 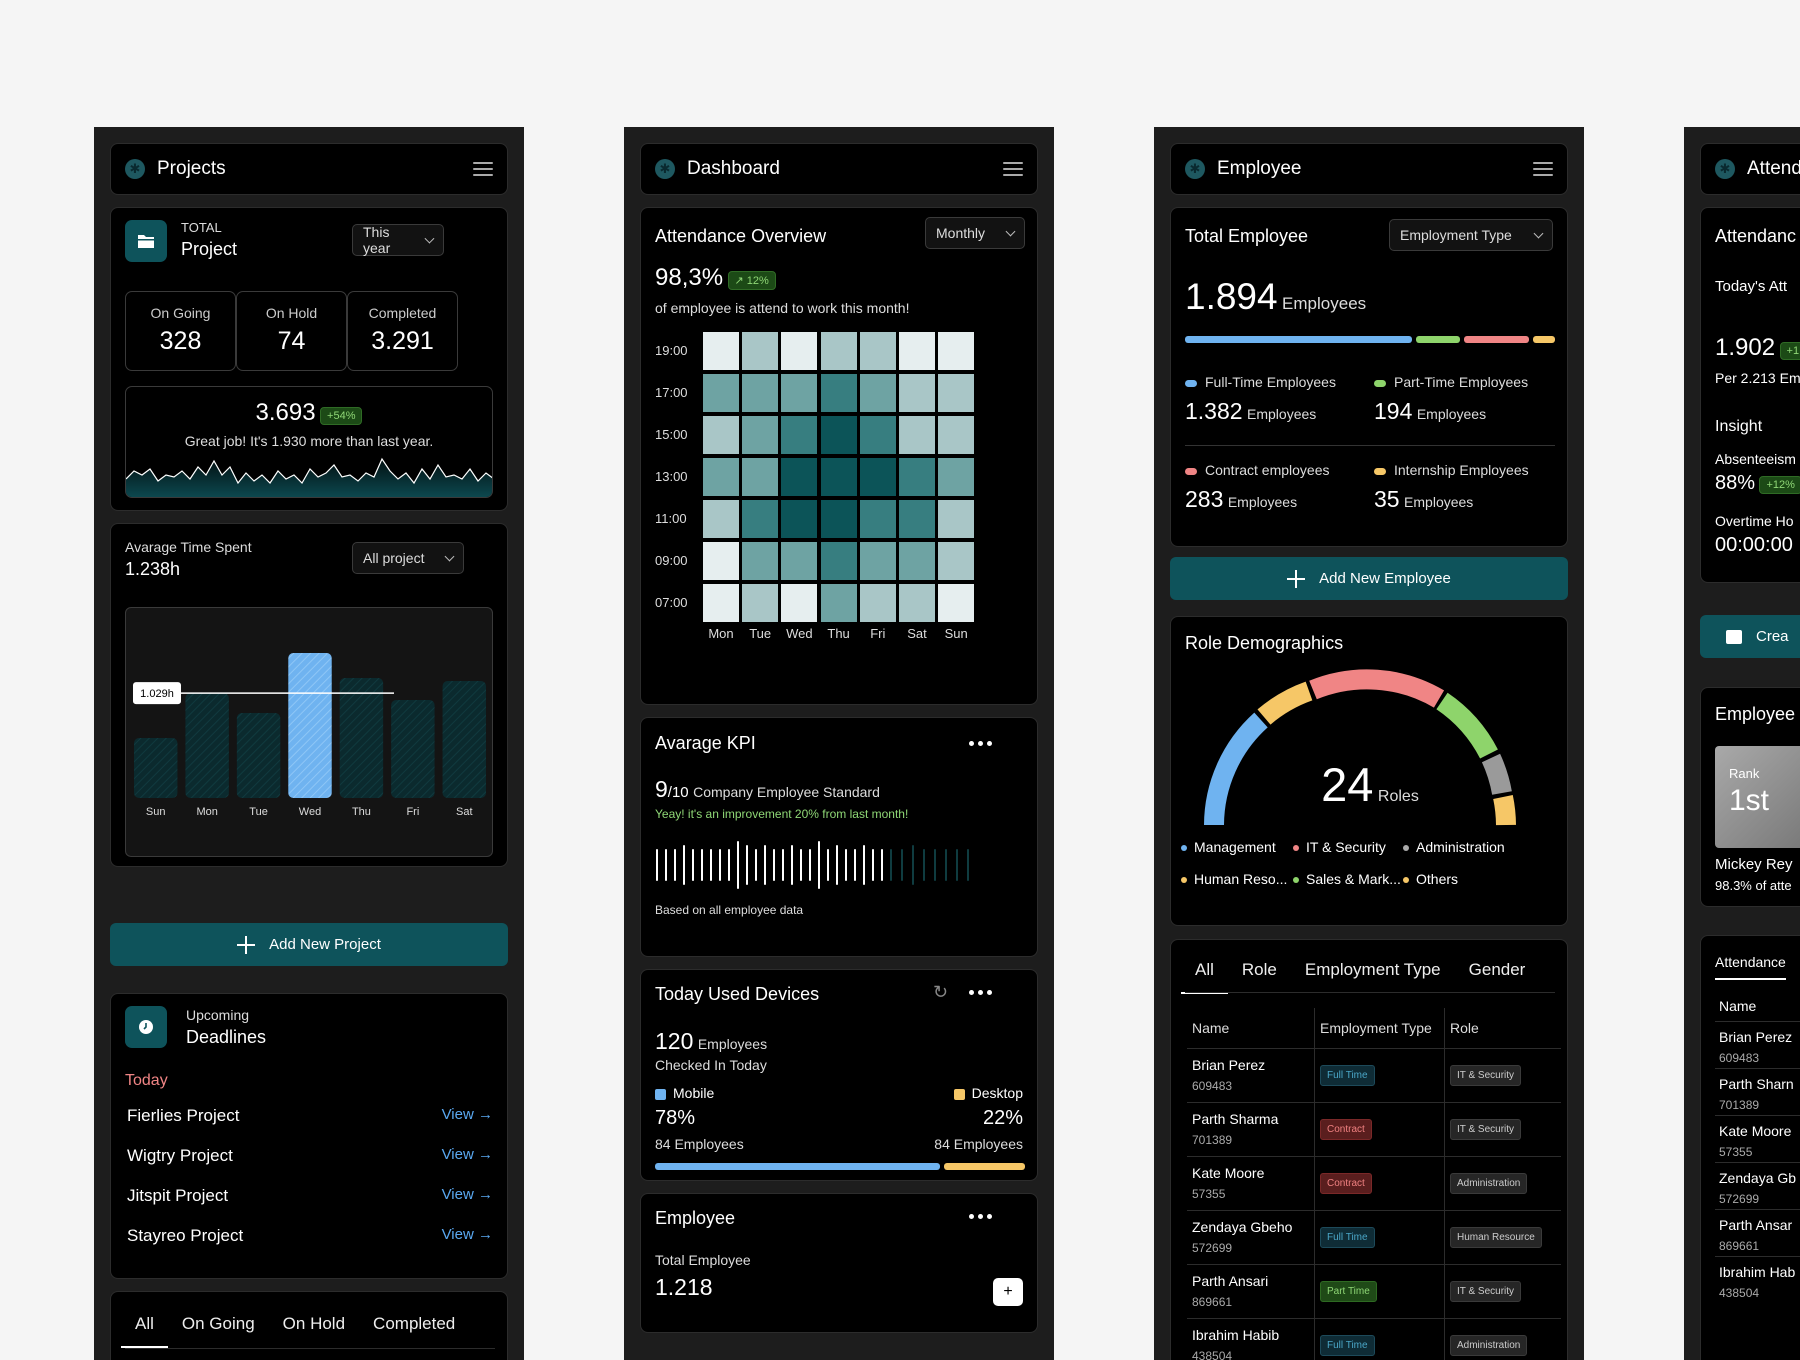 What do you see at coordinates (1008, 1292) in the screenshot?
I see `add-employee-button: +` at bounding box center [1008, 1292].